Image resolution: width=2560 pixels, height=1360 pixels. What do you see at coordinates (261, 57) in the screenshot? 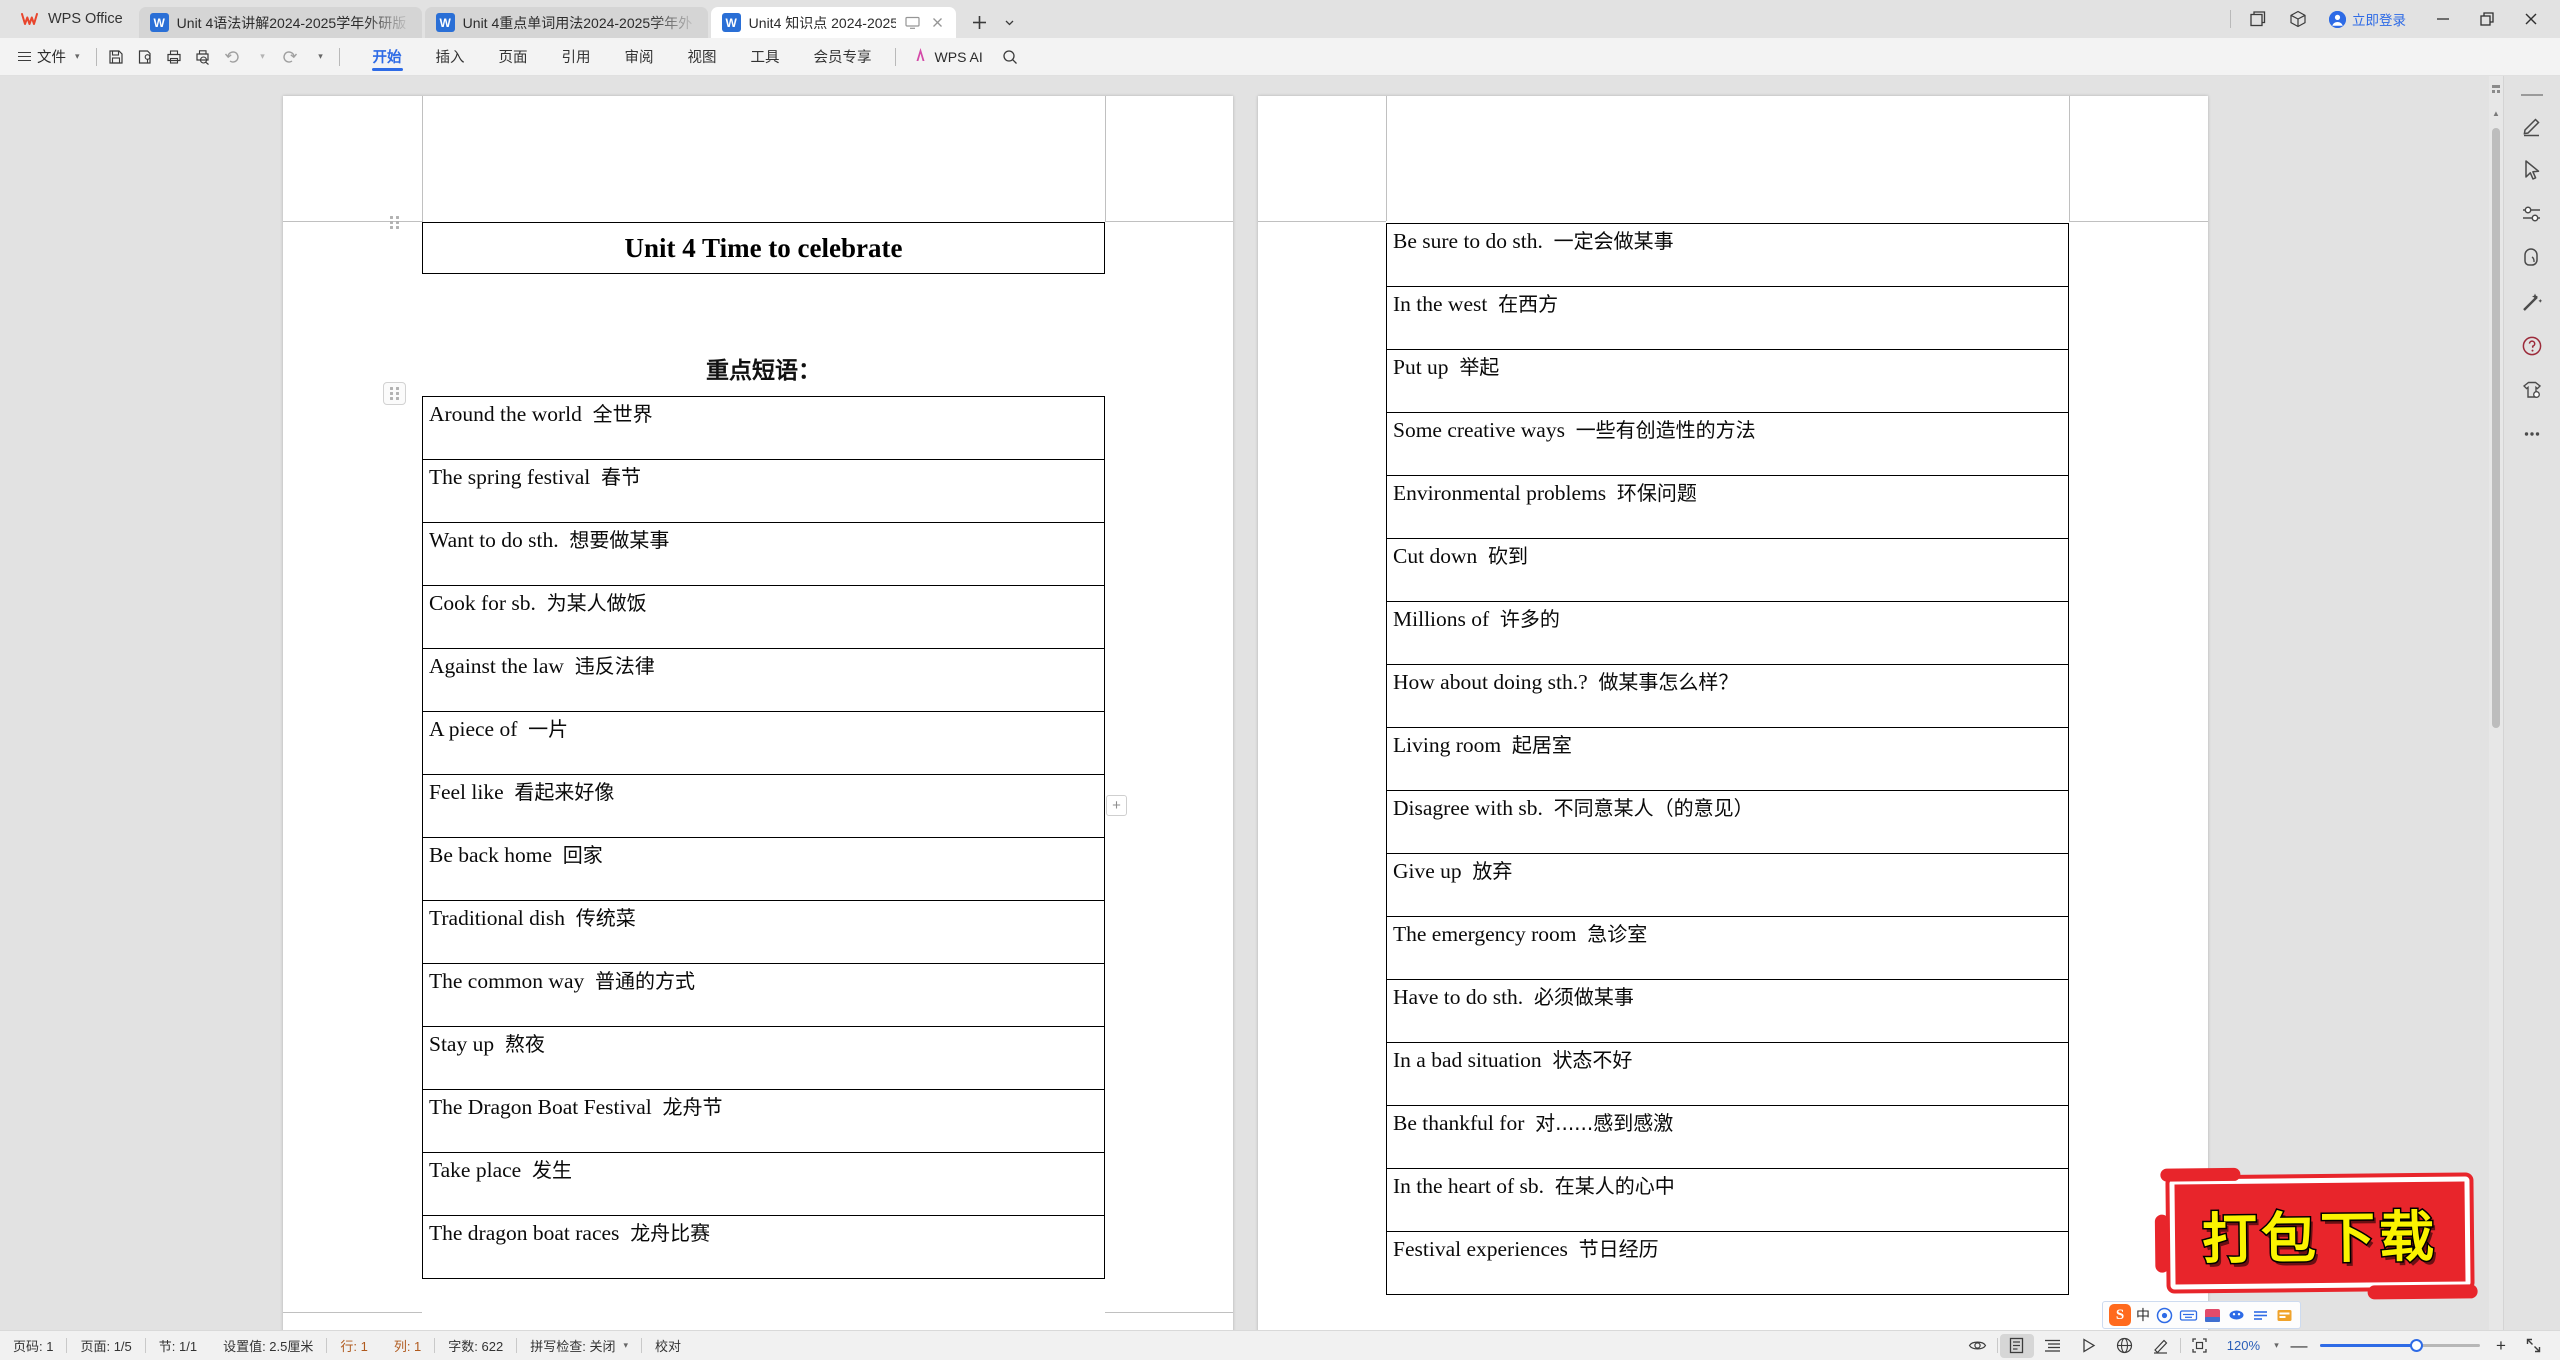
I see `undo-dropdown-icon: ▾` at bounding box center [261, 57].